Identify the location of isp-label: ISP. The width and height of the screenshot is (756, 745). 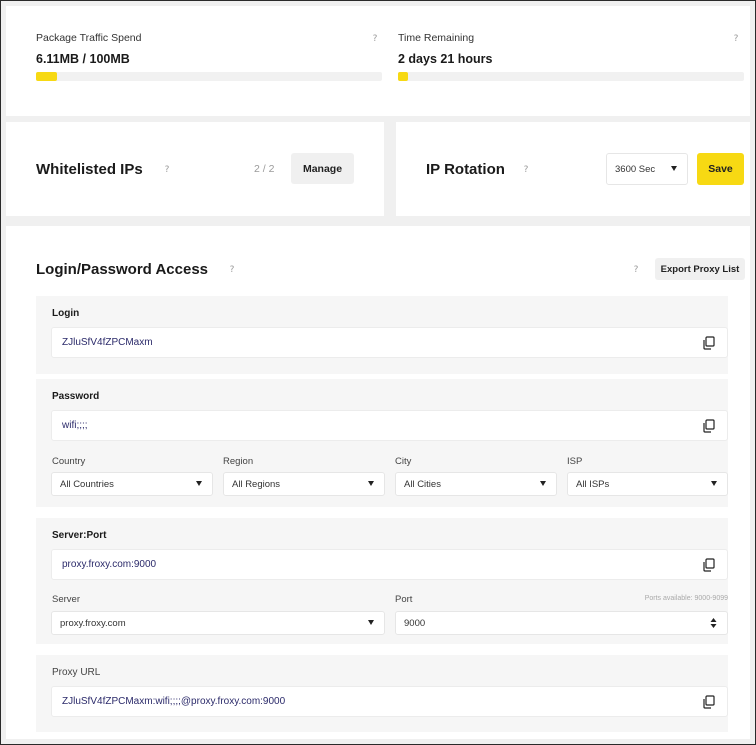
(575, 461).